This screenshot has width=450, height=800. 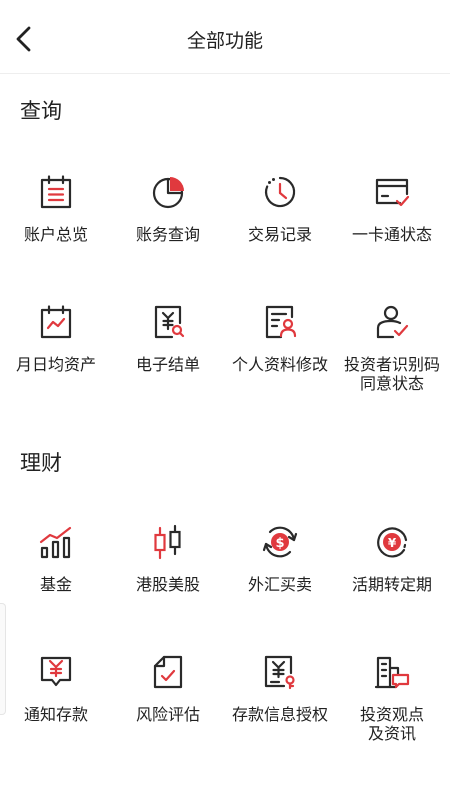 What do you see at coordinates (280, 322) in the screenshot?
I see `profile-edit-icon` at bounding box center [280, 322].